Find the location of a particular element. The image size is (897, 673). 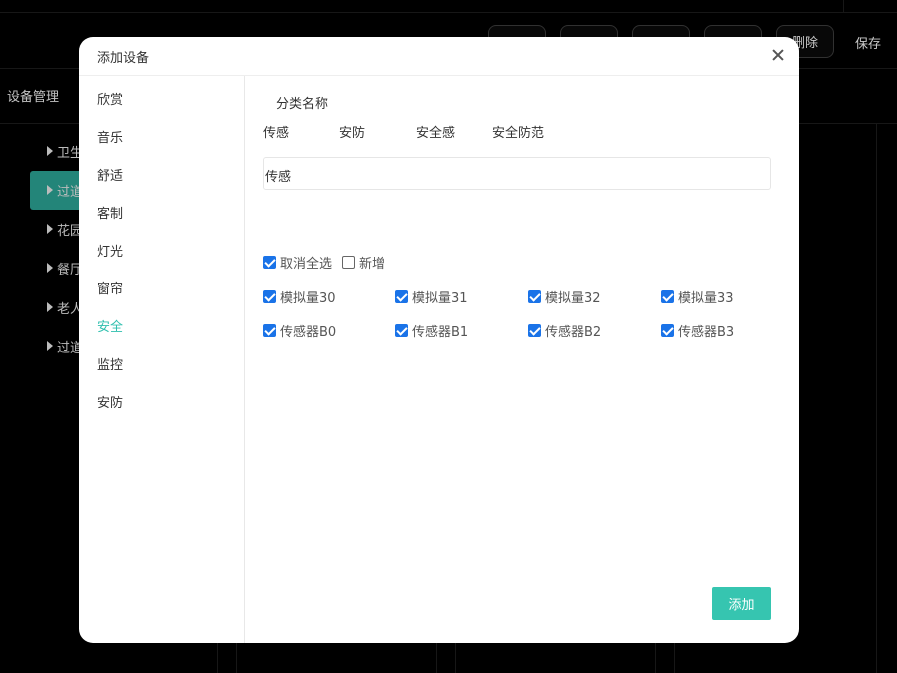

category-item: 客制 is located at coordinates (110, 212).